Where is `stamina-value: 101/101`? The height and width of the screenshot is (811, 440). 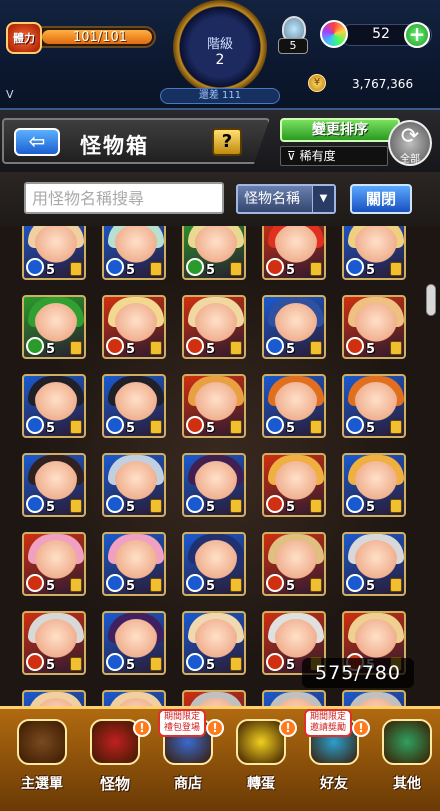 stamina-value: 101/101 is located at coordinates (99, 37).